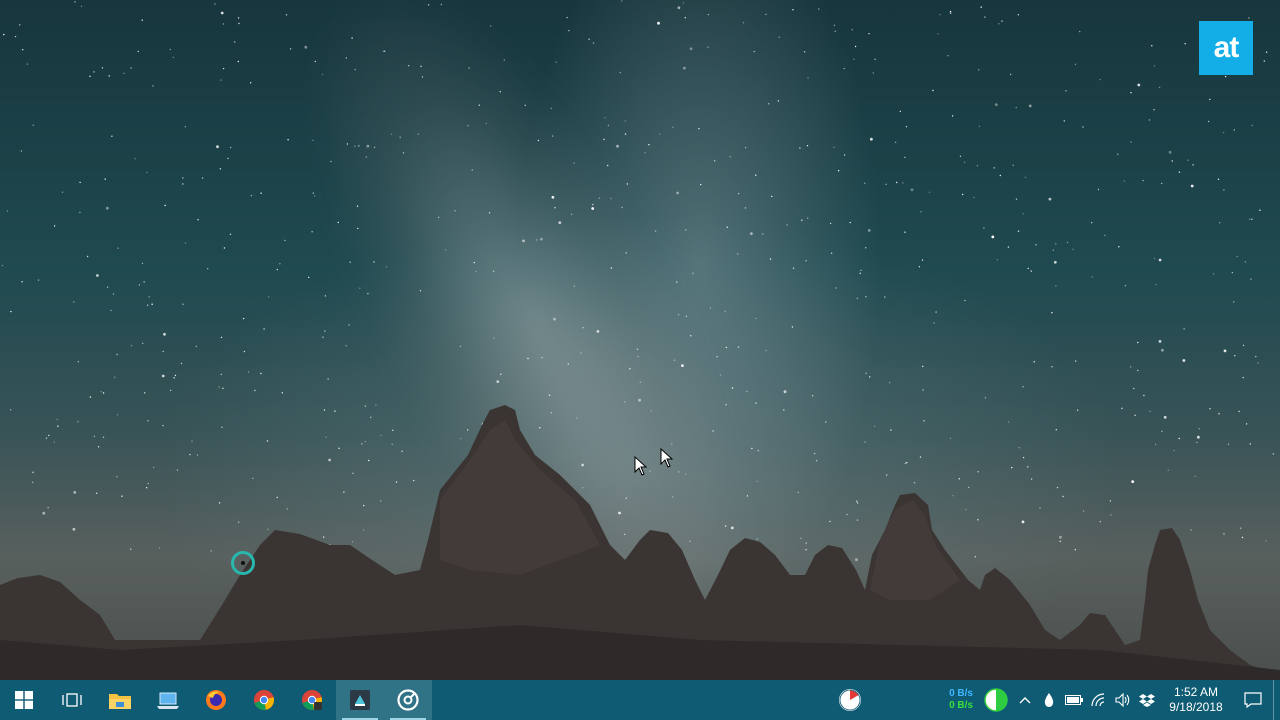 The height and width of the screenshot is (720, 1280). I want to click on wifi-icon, so click(1098, 700).